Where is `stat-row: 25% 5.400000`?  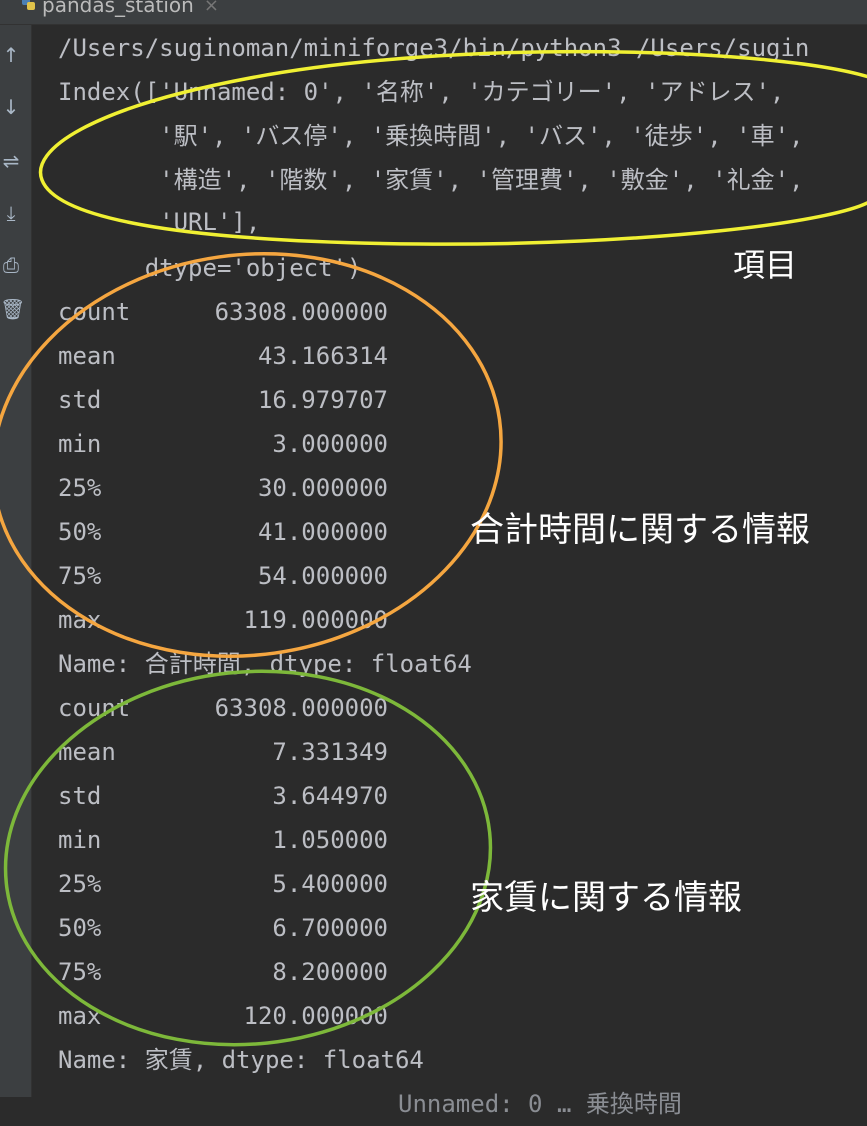
stat-row: 25% 5.400000 is located at coordinates (223, 884).